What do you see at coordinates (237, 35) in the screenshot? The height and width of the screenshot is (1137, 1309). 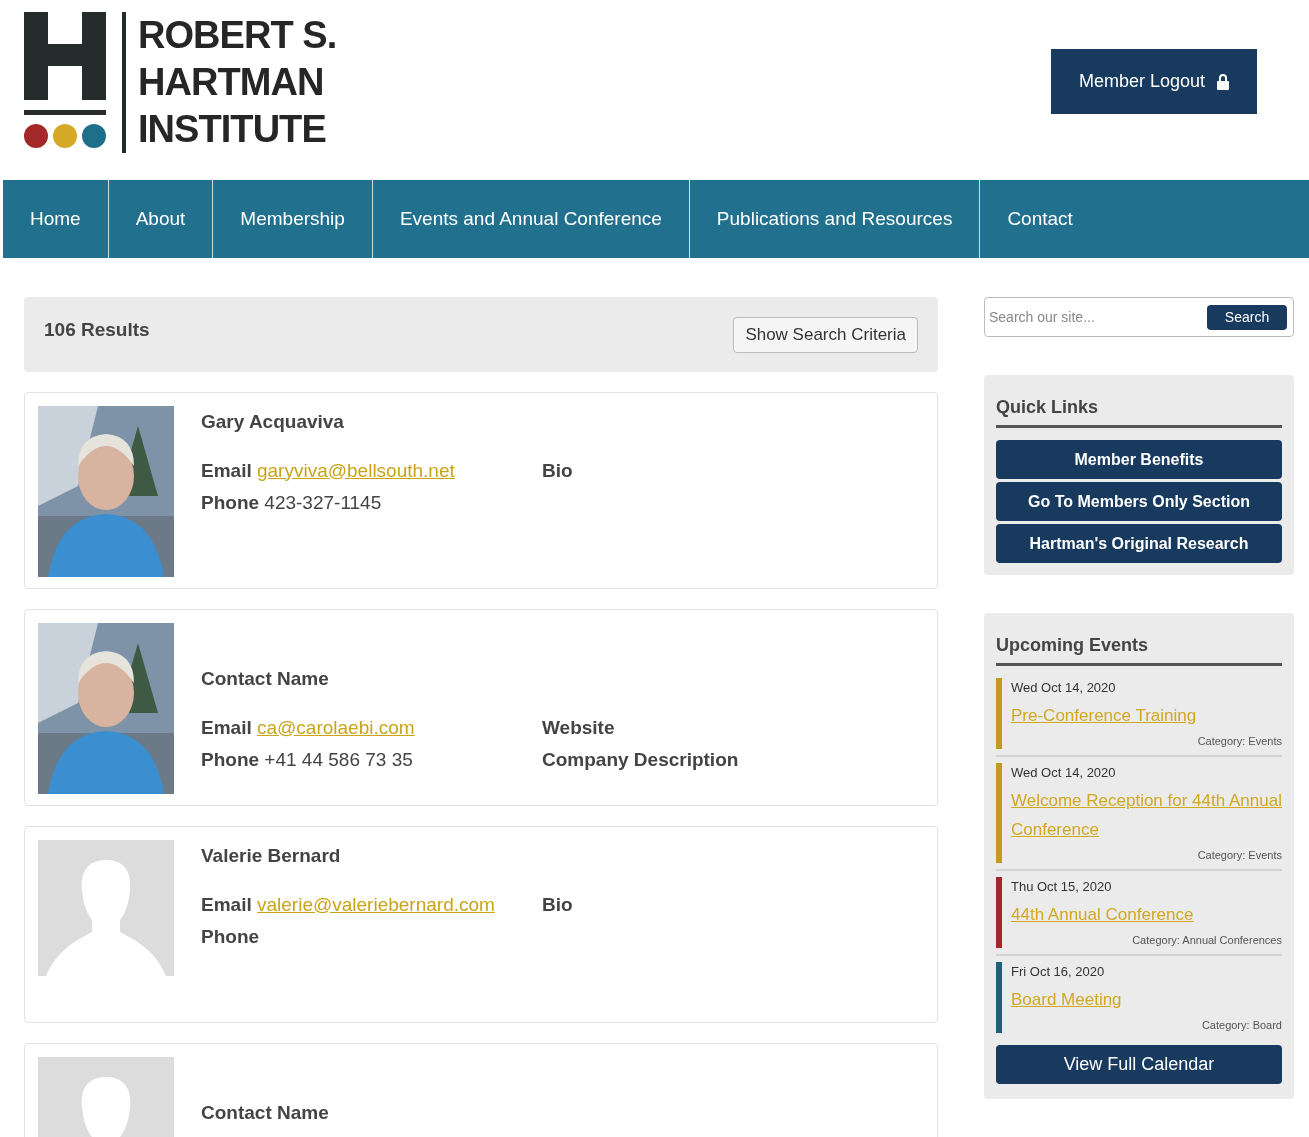 I see `logo-text: ROBERT S.` at bounding box center [237, 35].